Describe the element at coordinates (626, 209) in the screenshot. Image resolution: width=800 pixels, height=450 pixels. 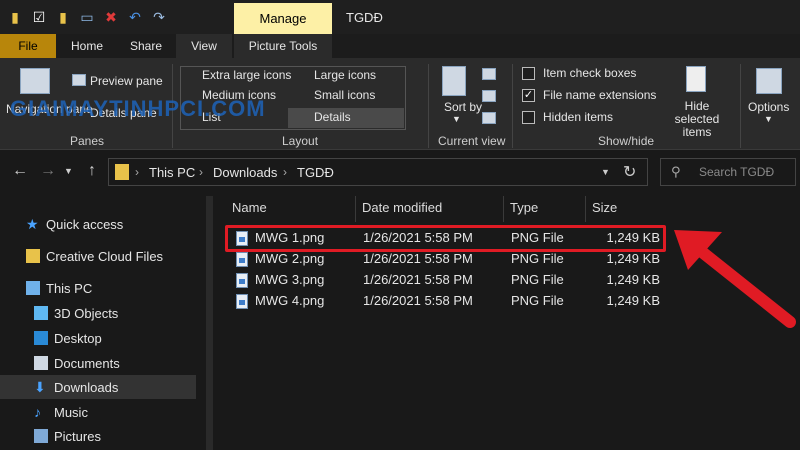
I see `column-header-size: Size` at that location.